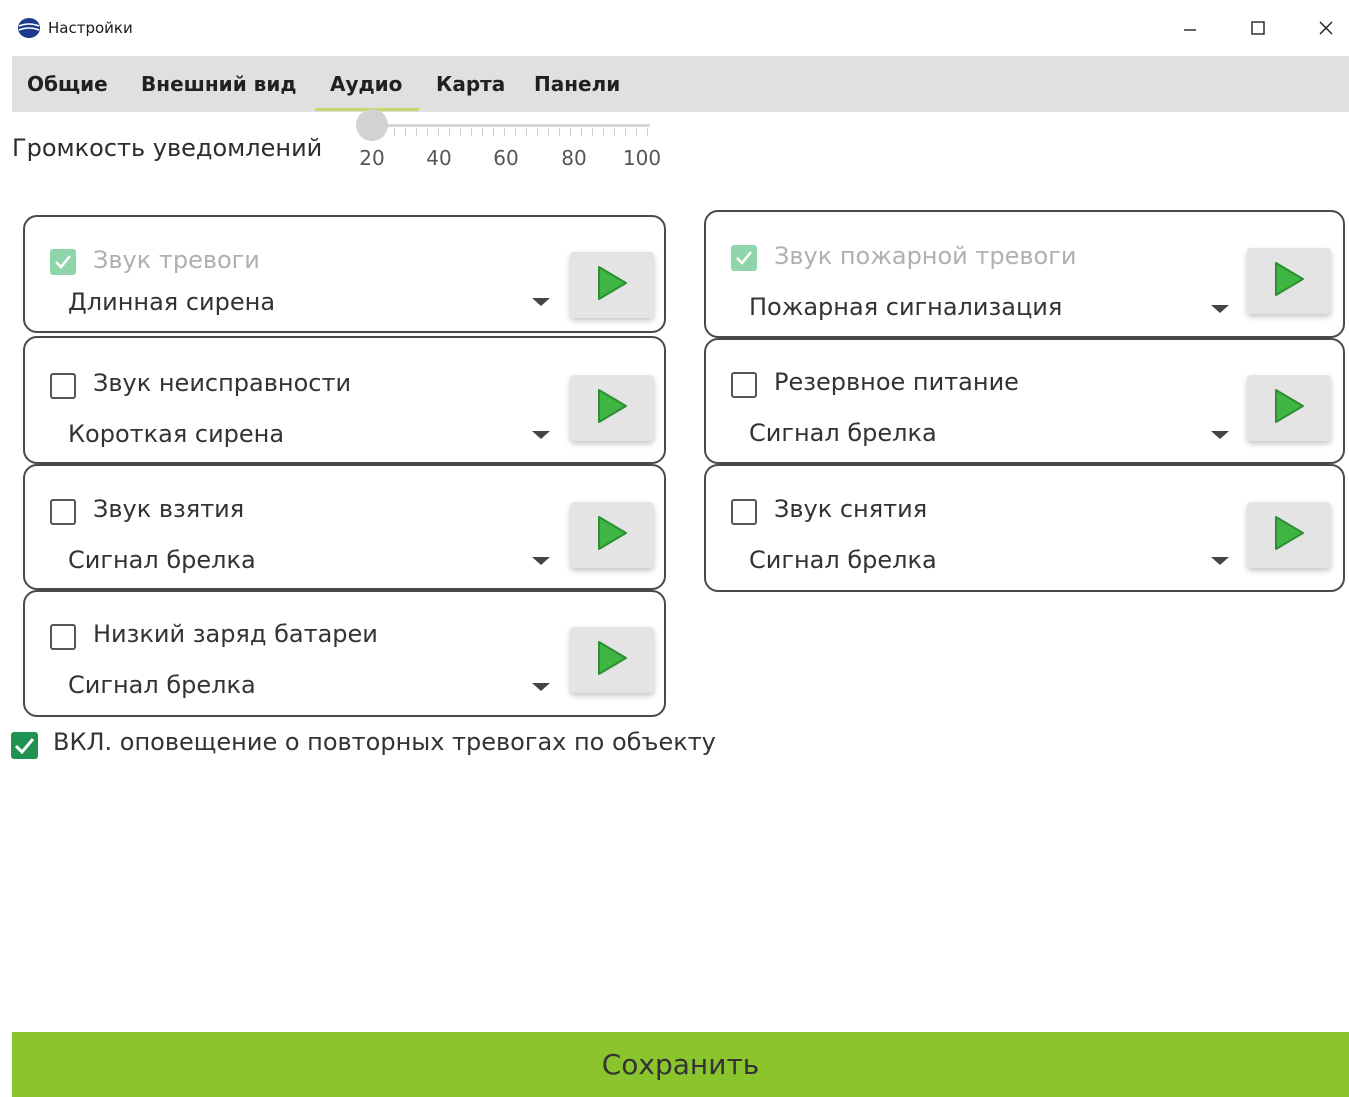  What do you see at coordinates (843, 433) in the screenshot?
I see `backup-power-sound-select: Сигнал брелка` at bounding box center [843, 433].